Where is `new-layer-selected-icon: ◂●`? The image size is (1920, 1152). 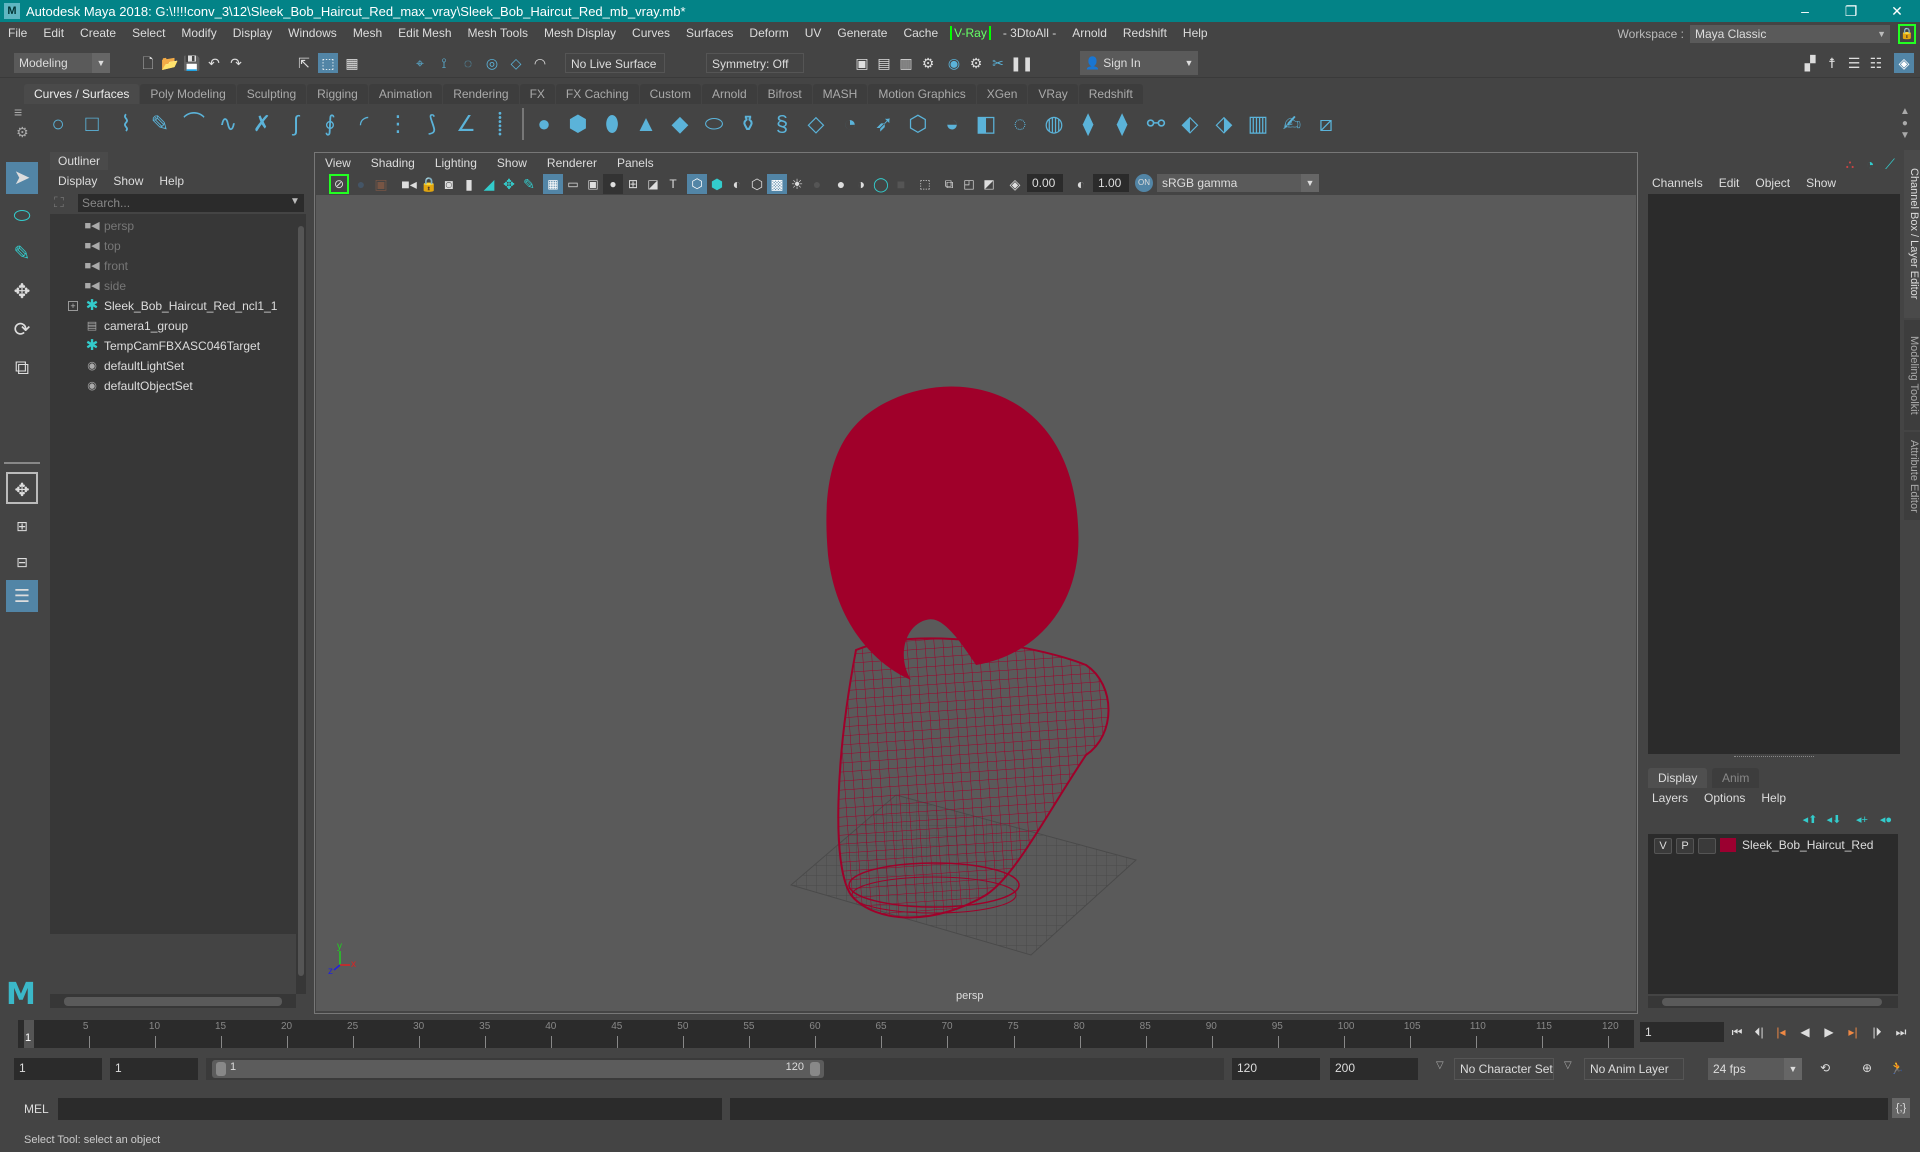 new-layer-selected-icon: ◂● is located at coordinates (1886, 820).